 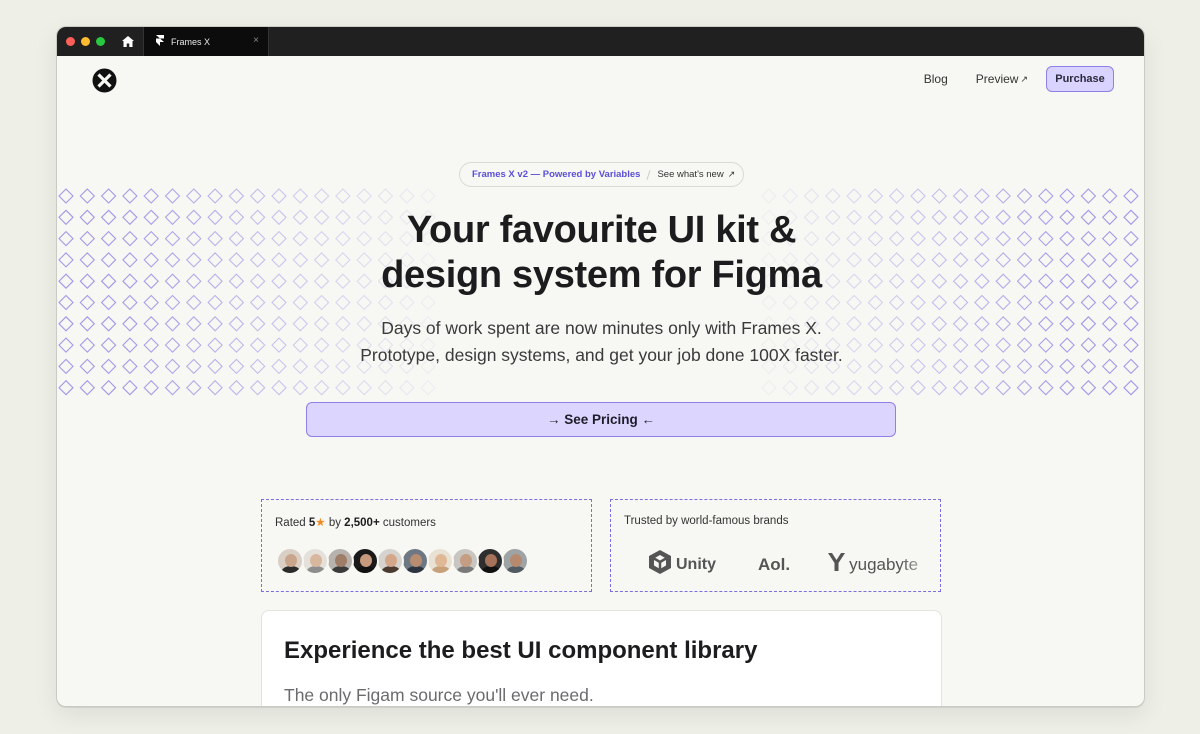 I want to click on rating-text: Rated 5★ by 2,500+ customers, so click(x=355, y=522).